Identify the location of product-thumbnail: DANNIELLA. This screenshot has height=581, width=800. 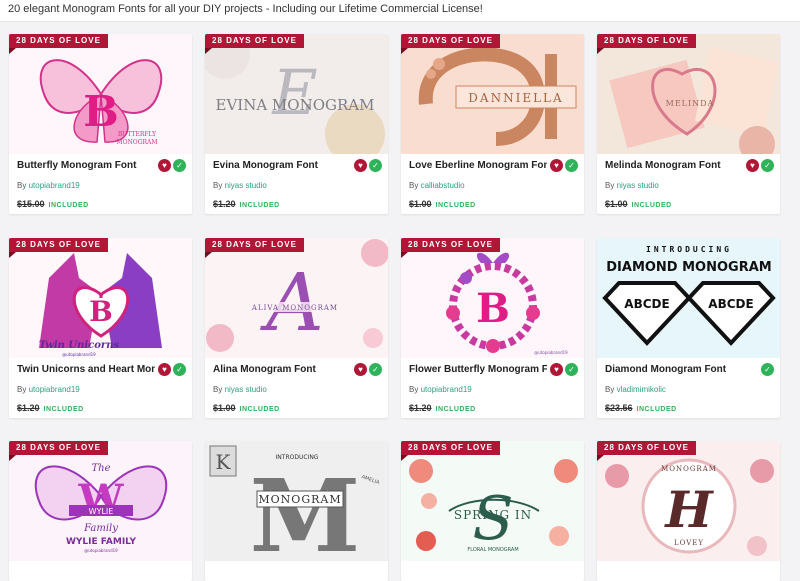
(492, 94).